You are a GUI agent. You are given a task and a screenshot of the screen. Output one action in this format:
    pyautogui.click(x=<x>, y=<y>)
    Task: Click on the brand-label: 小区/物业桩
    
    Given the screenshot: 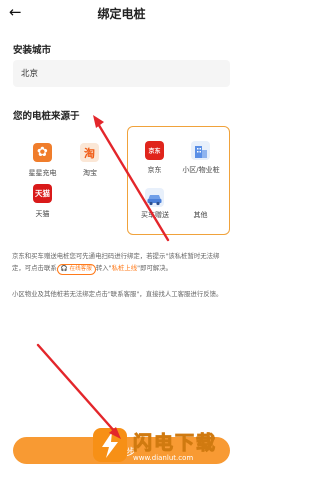 What is the action you would take?
    pyautogui.click(x=201, y=170)
    